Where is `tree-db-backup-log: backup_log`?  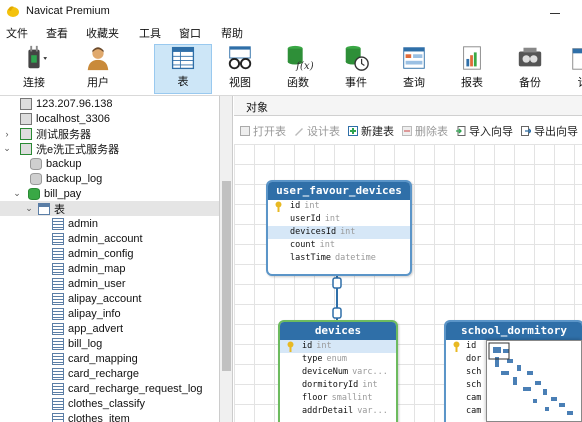 tree-db-backup-log: backup_log is located at coordinates (109, 178).